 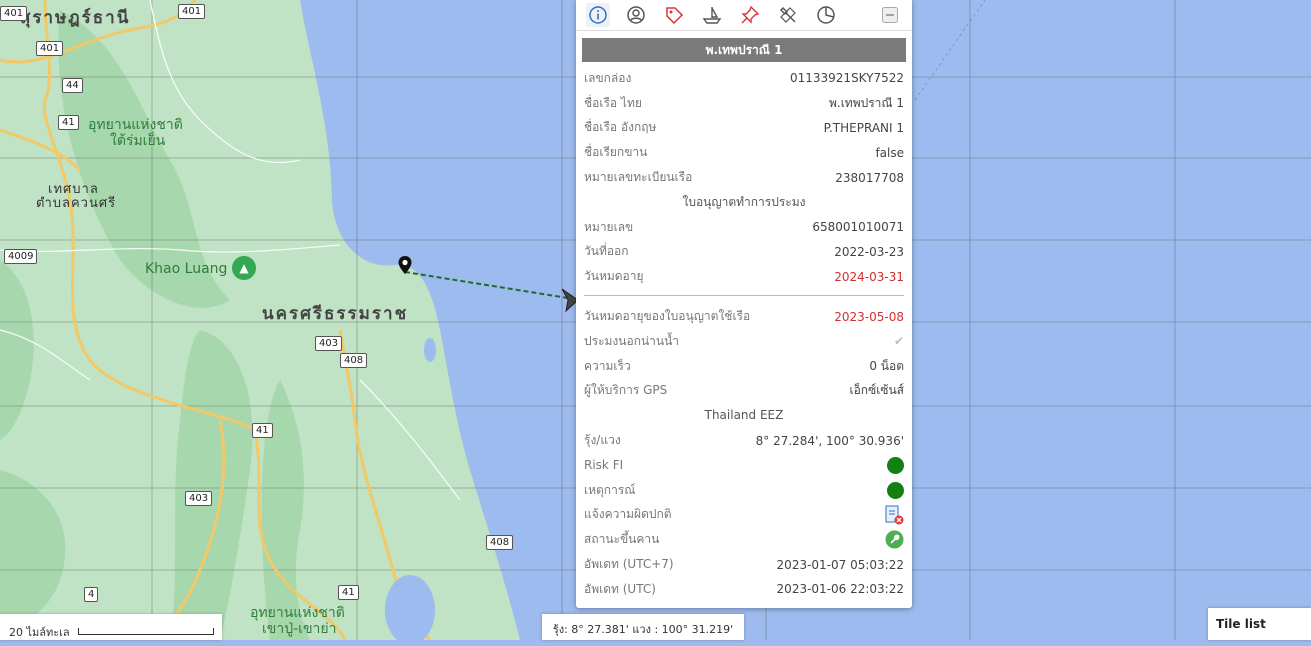 What do you see at coordinates (602, 440) in the screenshot?
I see `row-label: รุ้ง/แวง` at bounding box center [602, 440].